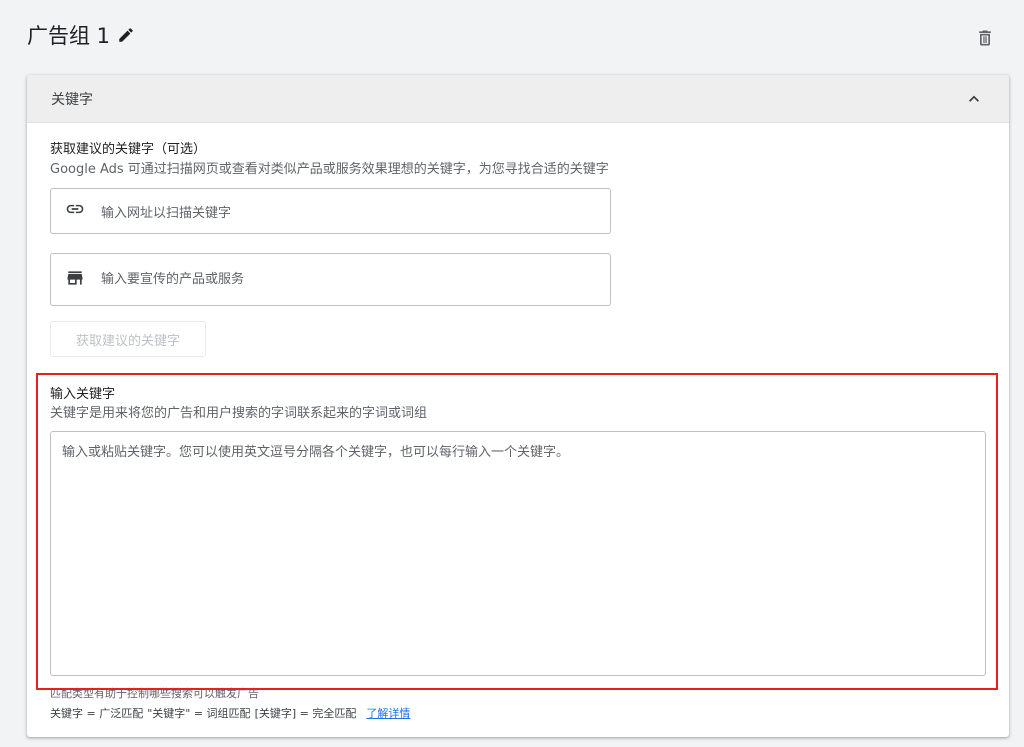 Image resolution: width=1024 pixels, height=747 pixels. I want to click on match-phrase: "关键字" = 词组匹配, so click(199, 713).